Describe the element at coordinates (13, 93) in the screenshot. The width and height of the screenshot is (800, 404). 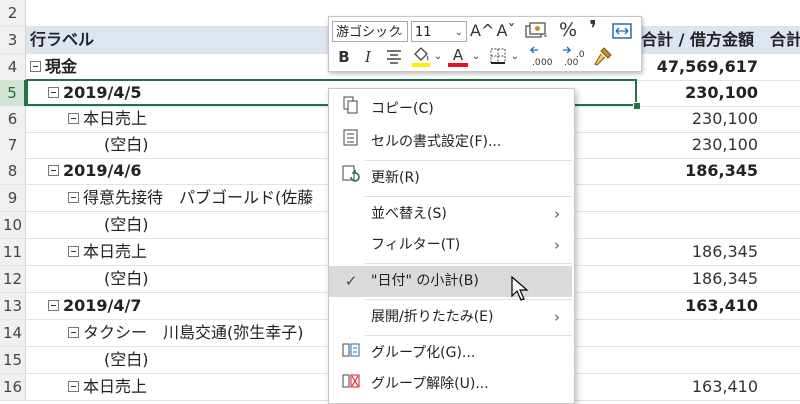
I see `row-number-selected: 5` at that location.